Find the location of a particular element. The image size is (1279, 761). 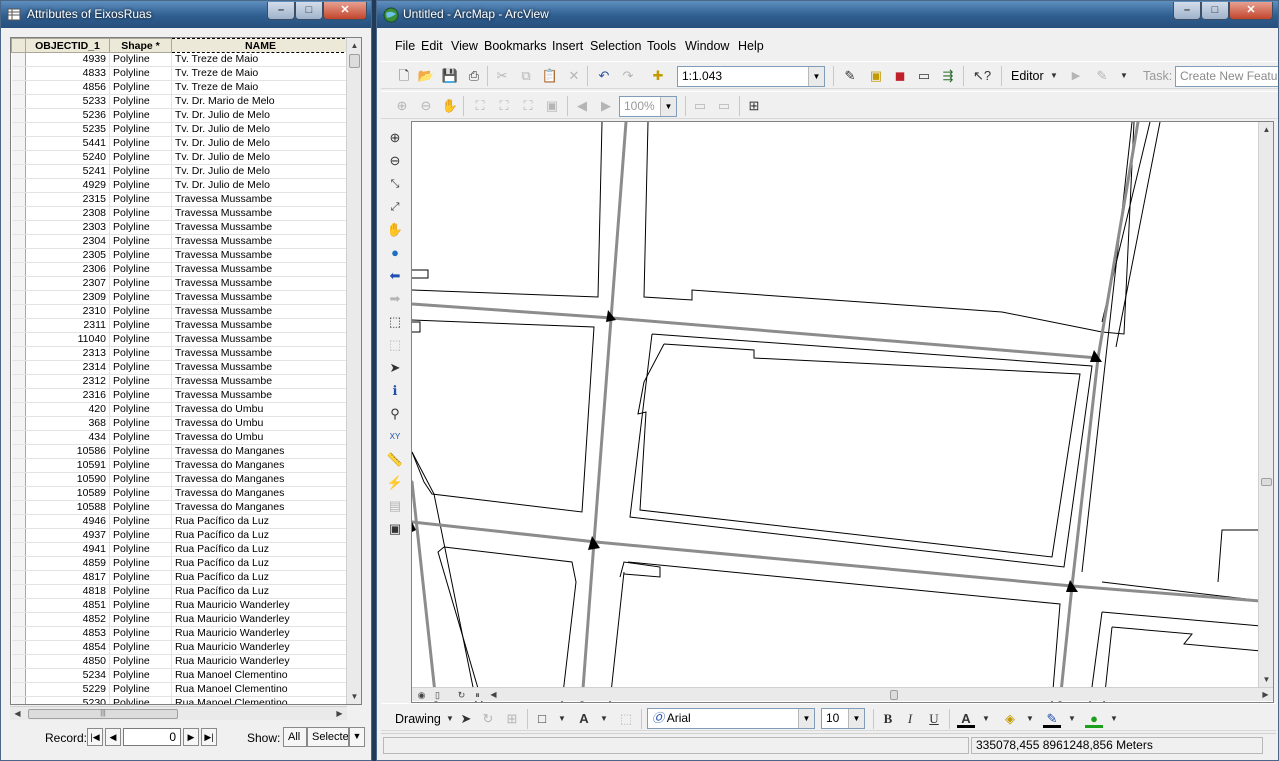

fill-color-icon: ◈ is located at coordinates (1010, 719).